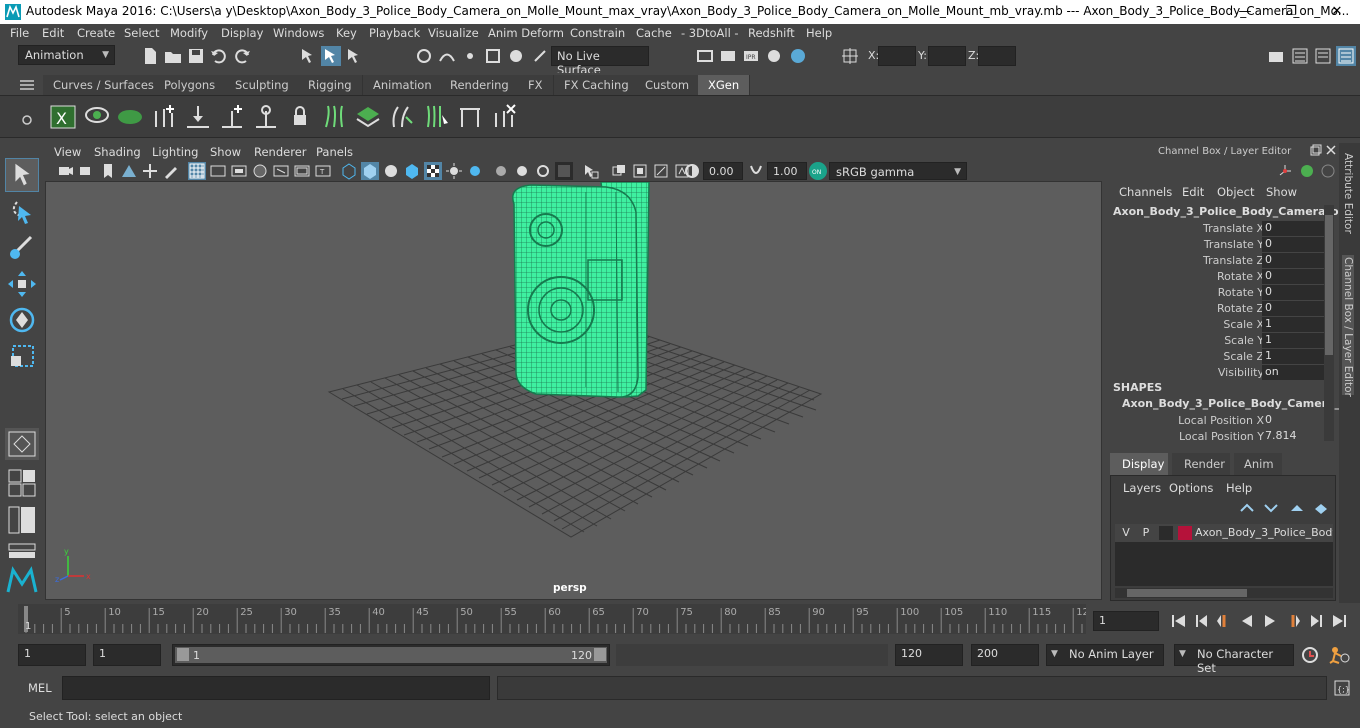 The width and height of the screenshot is (1360, 728). I want to click on layer-playback-toggle: P, so click(1146, 533).